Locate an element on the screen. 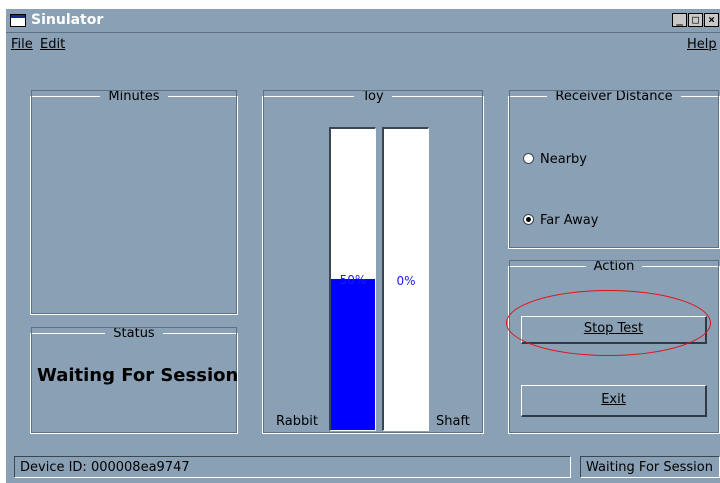 The height and width of the screenshot is (483, 720). rabbit-level-bar: 50% is located at coordinates (352, 279).